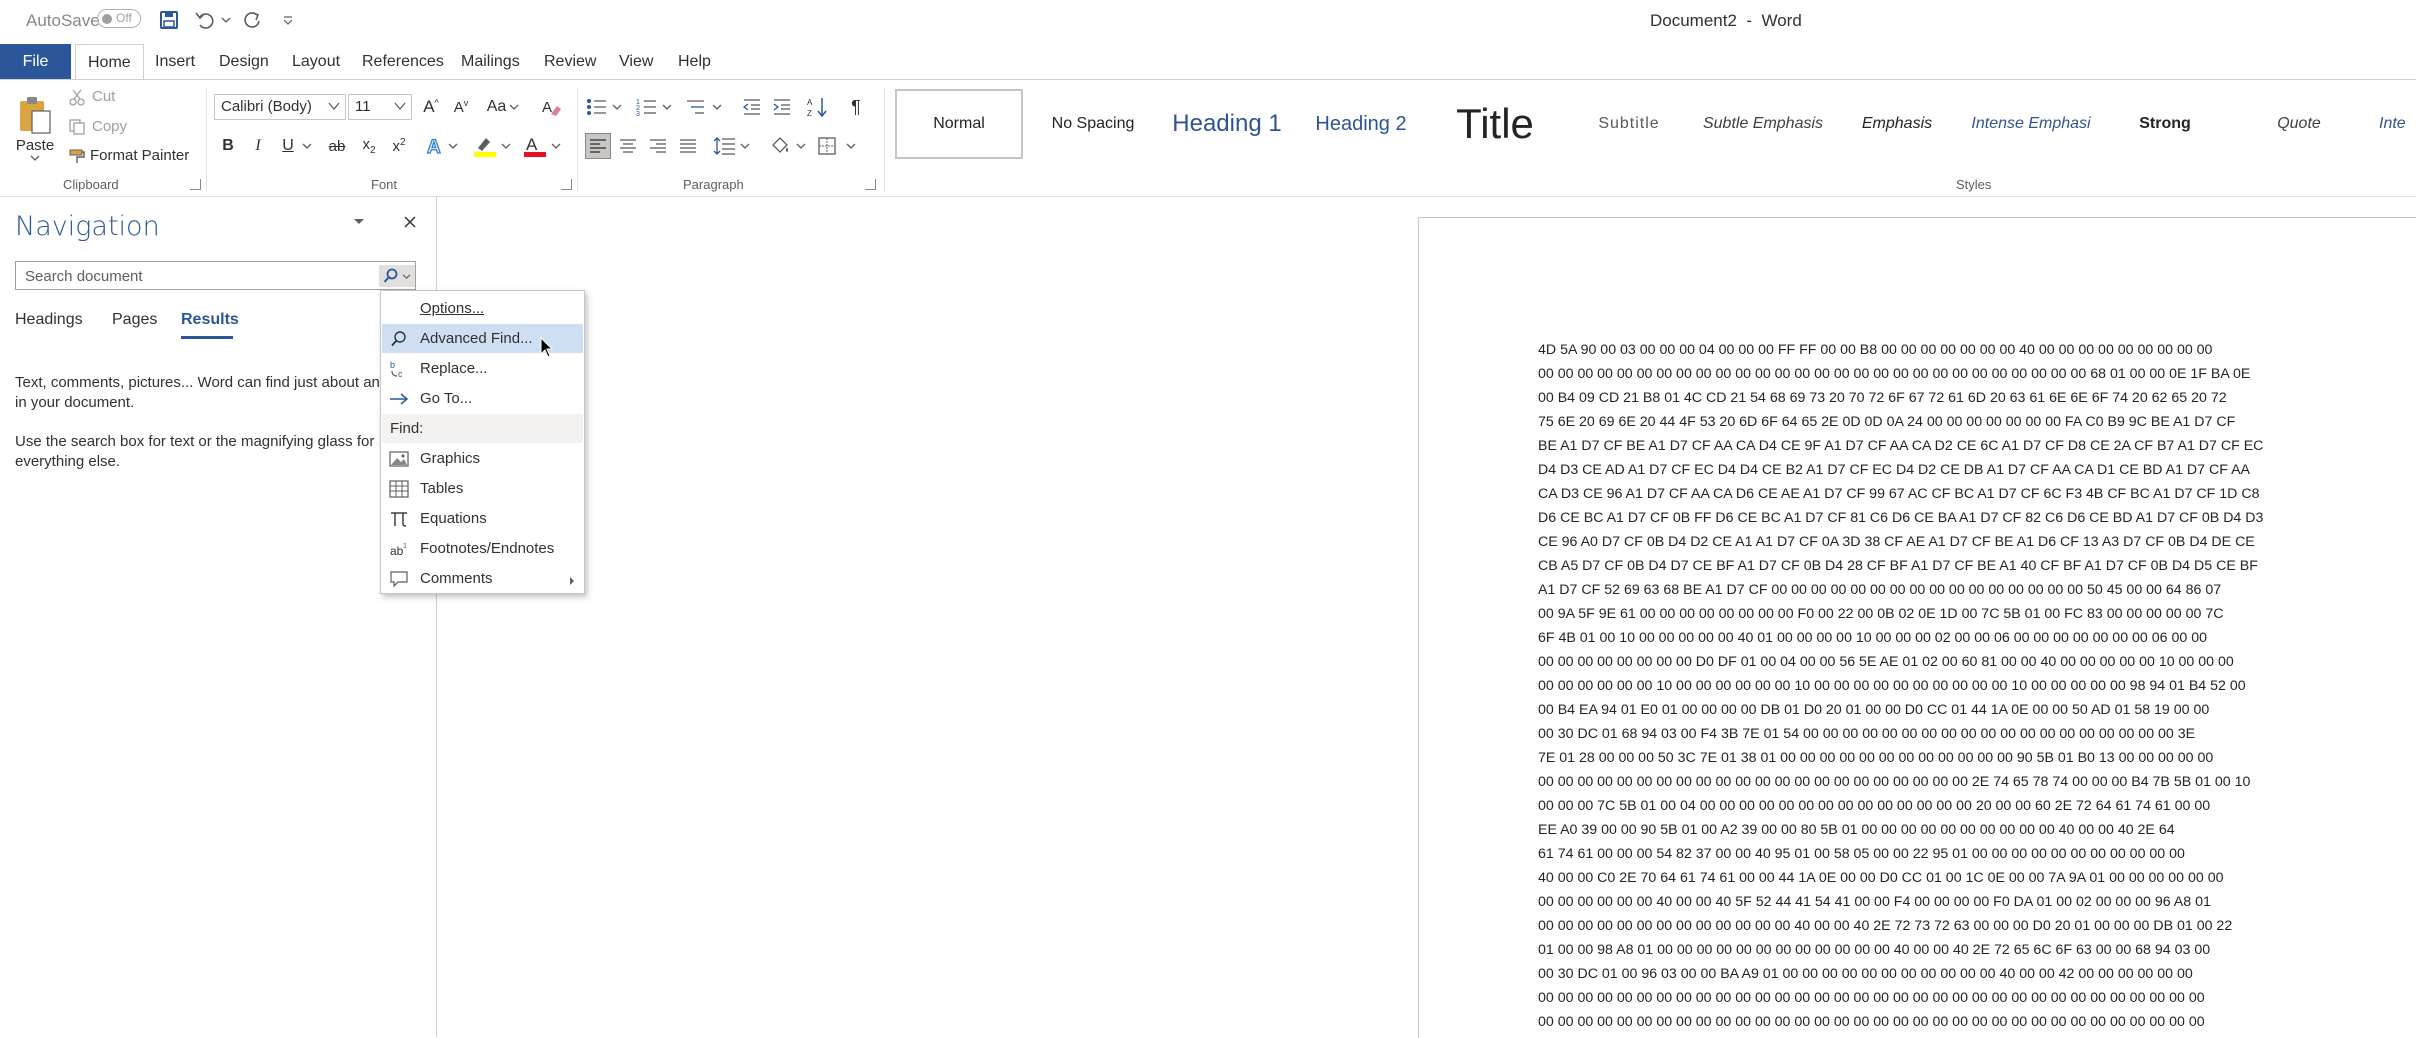 The width and height of the screenshot is (2416, 1038). I want to click on close-pane-button, so click(410, 222).